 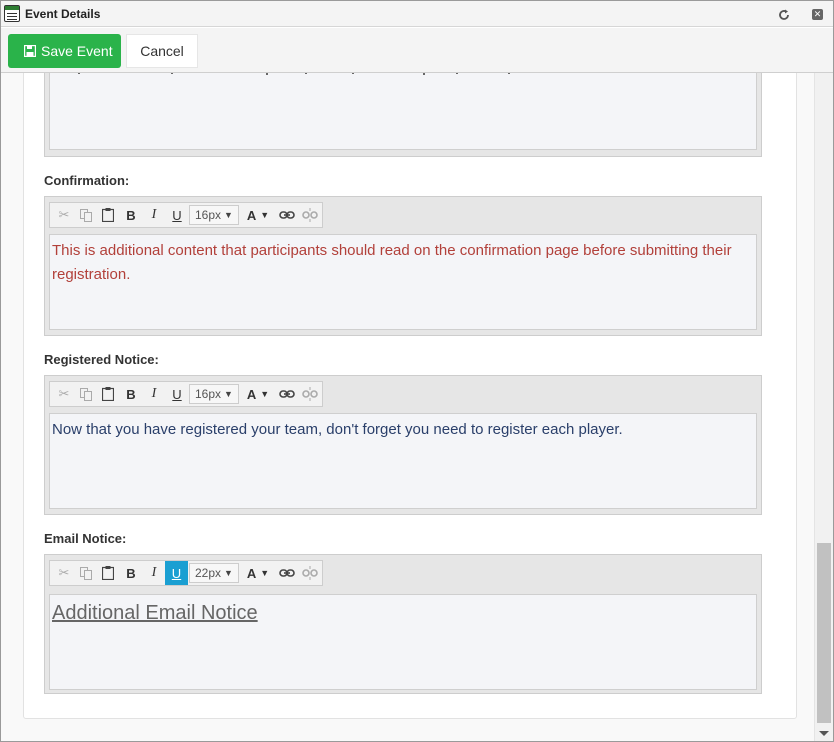 I want to click on email-notice-content: Additional Email Notice, so click(x=403, y=642).